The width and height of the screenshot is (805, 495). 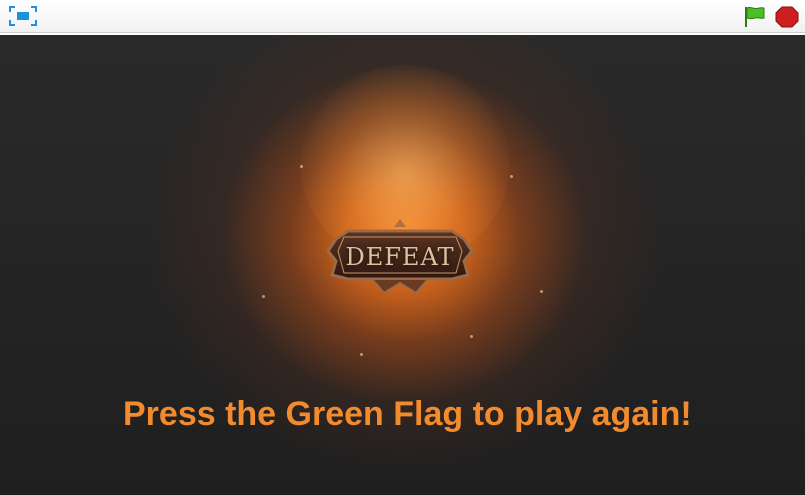 I want to click on green-flag-icon, so click(x=754, y=17).